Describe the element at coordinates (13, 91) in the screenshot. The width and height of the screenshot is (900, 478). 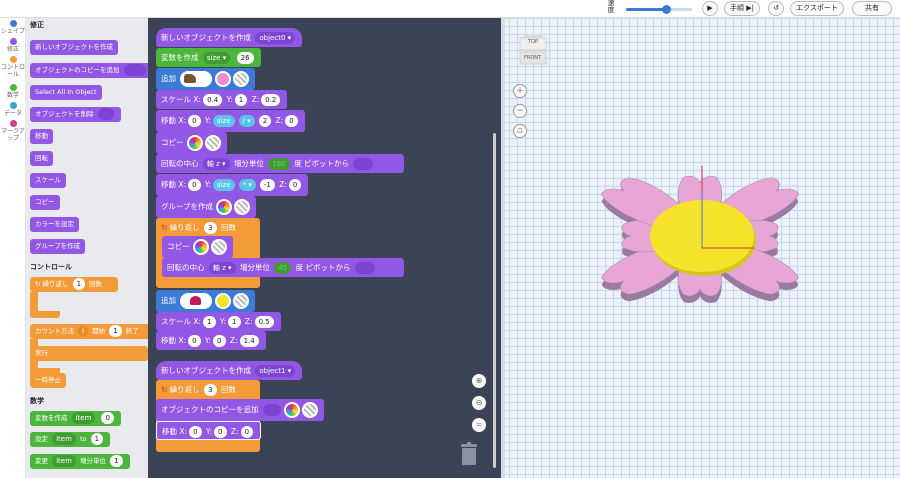
I see `category-math: 数学` at that location.